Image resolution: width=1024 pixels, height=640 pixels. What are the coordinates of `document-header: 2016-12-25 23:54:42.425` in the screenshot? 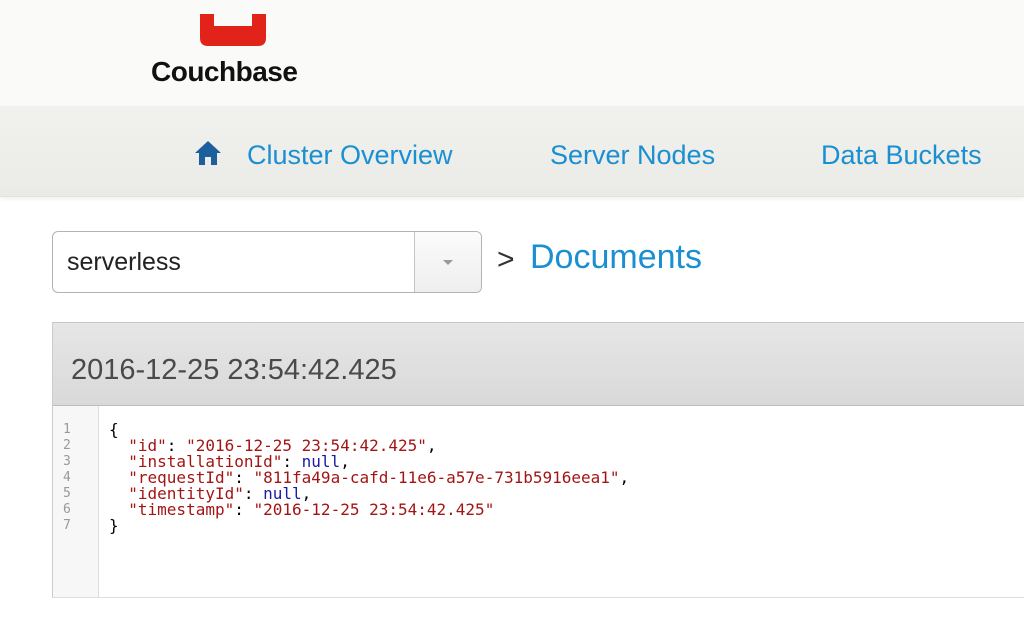 It's located at (538, 364).